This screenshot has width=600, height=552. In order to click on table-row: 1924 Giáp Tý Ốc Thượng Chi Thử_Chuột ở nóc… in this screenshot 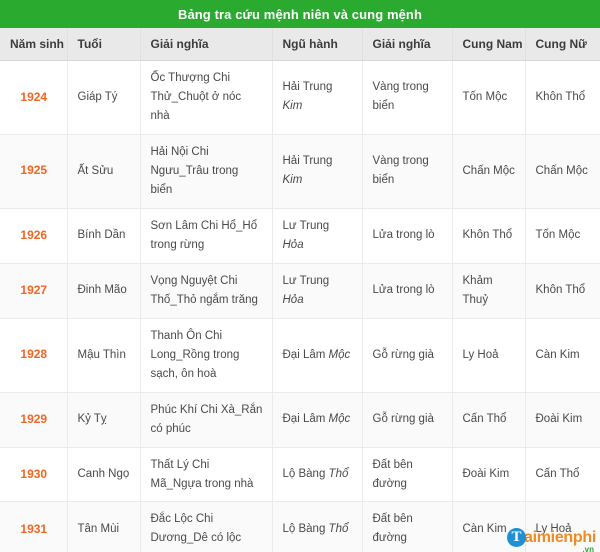, I will do `click(300, 97)`.